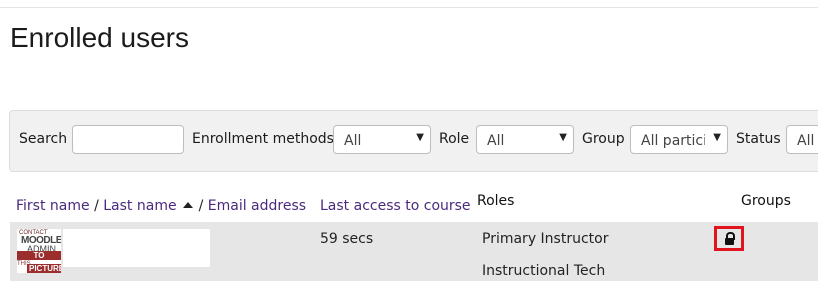 This screenshot has height=281, width=818. I want to click on sort-email-link: Email address, so click(257, 206).